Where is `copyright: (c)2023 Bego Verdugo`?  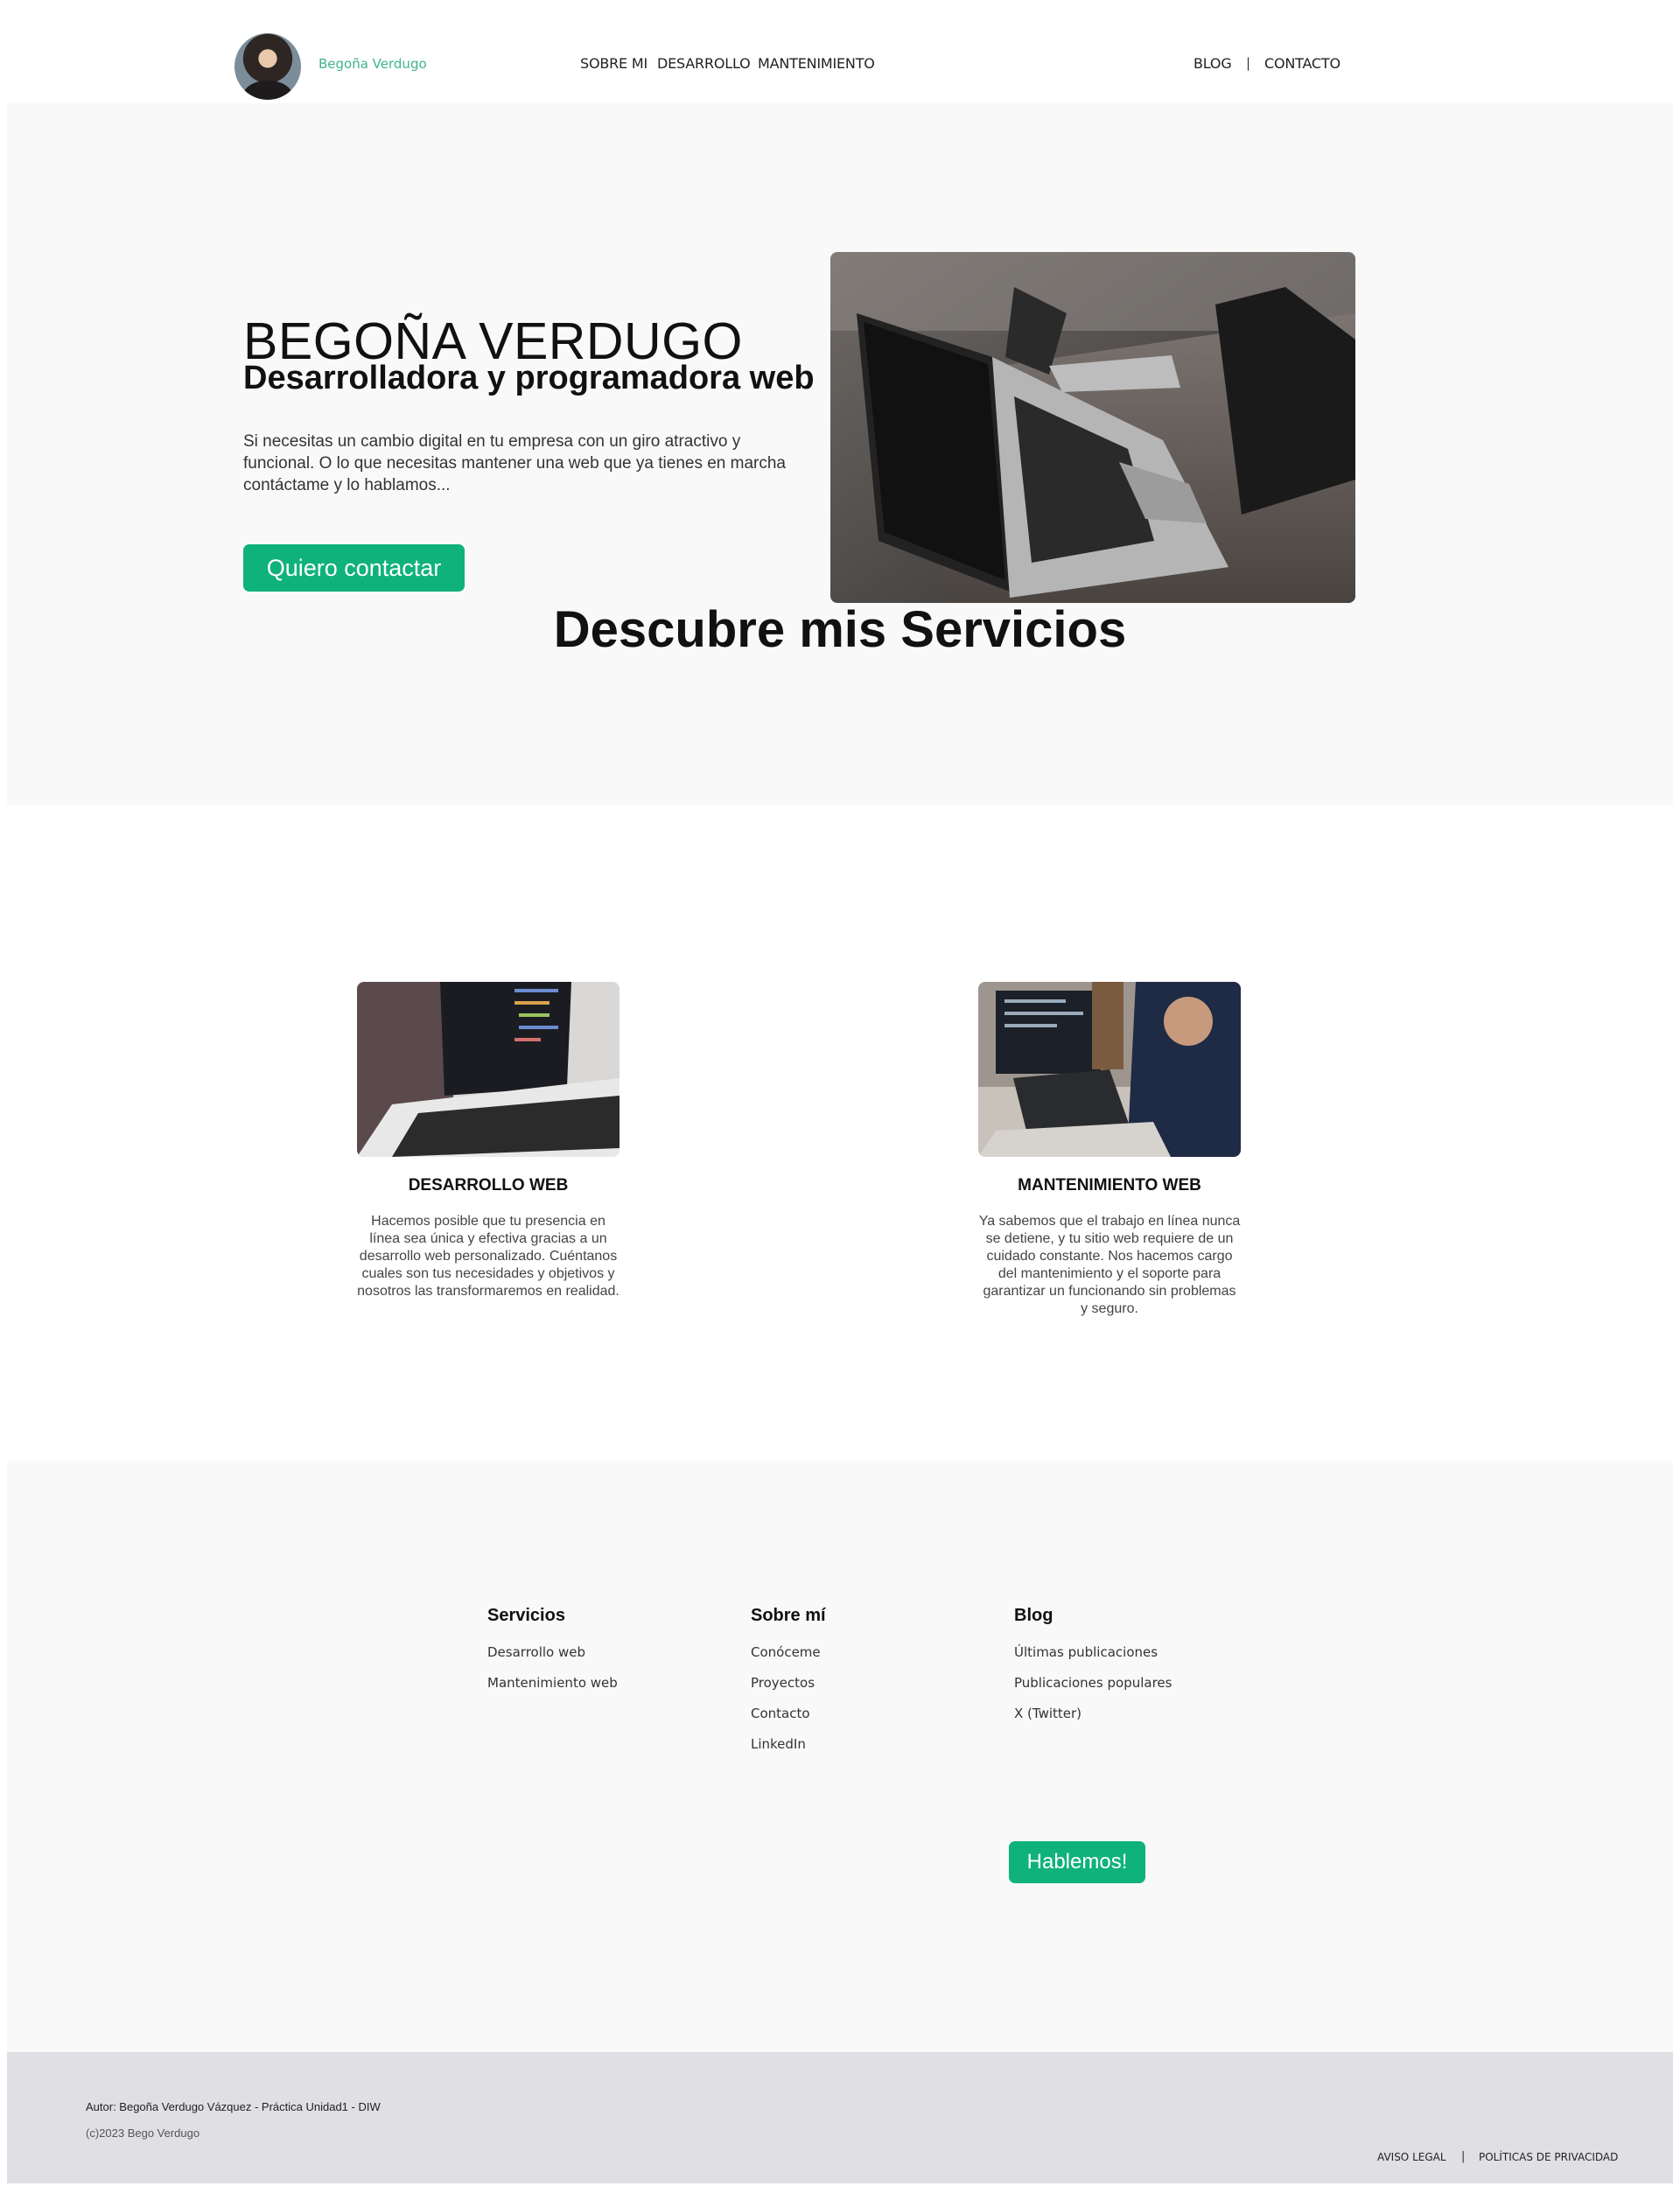
copyright: (c)2023 Bego Verdugo is located at coordinates (143, 2133).